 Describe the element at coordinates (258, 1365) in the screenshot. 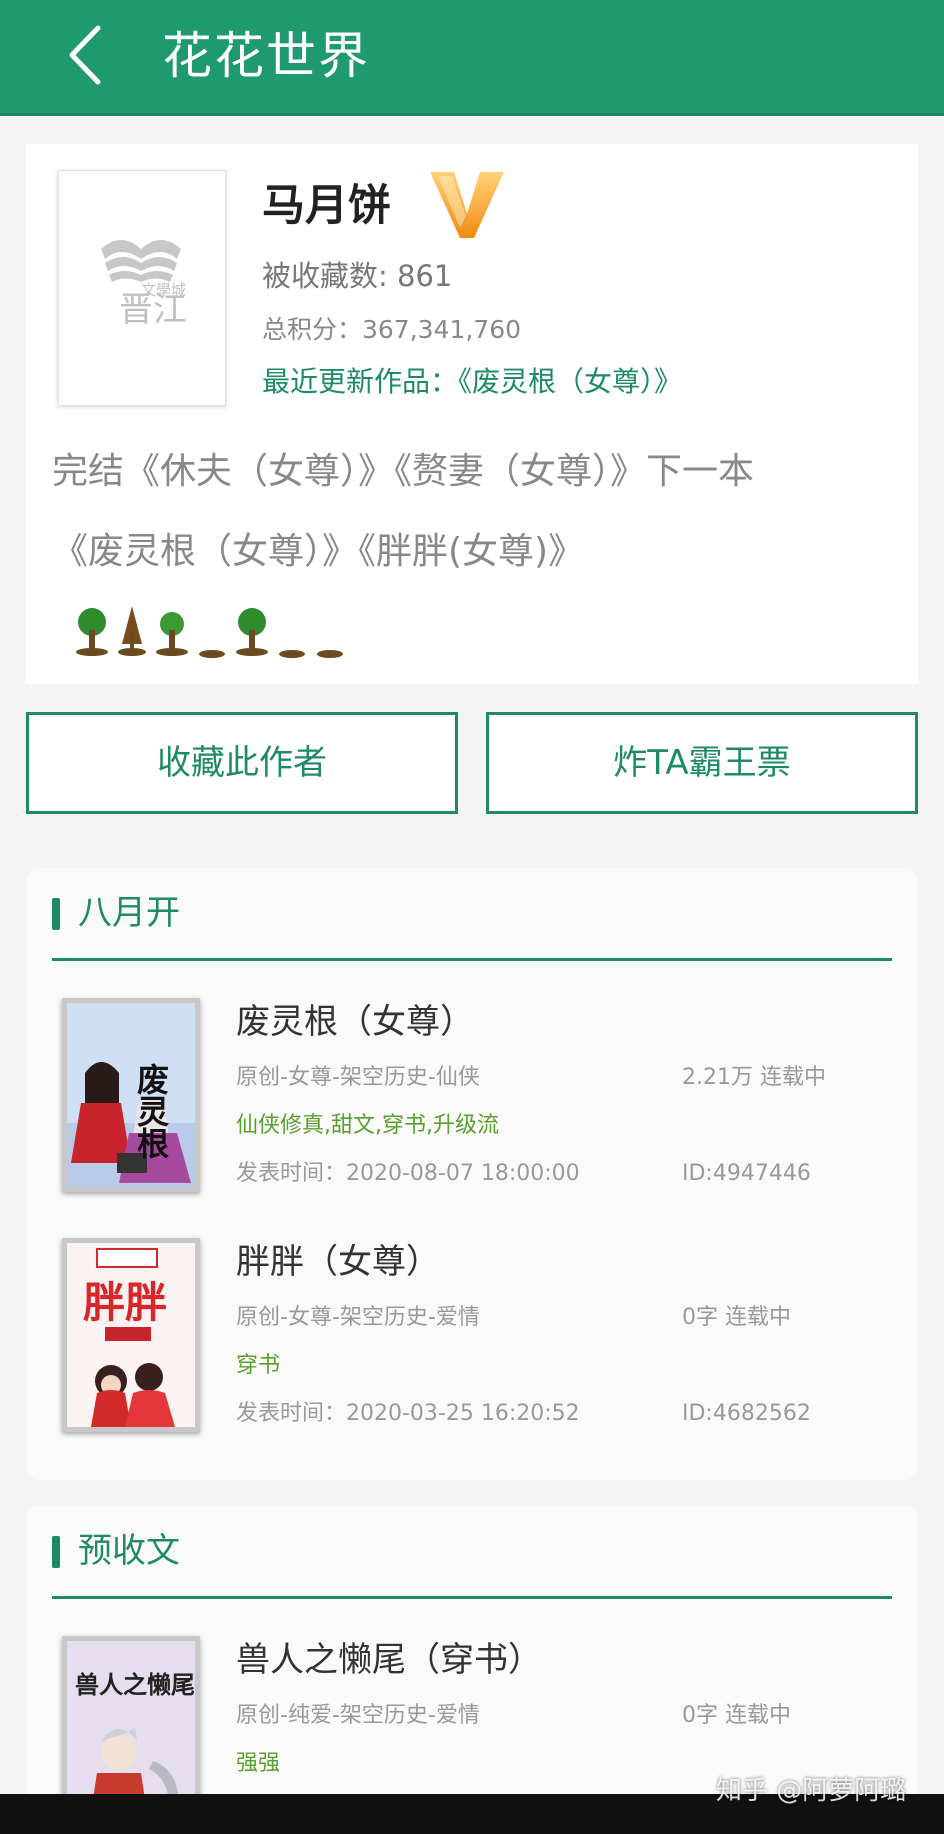

I see `book-tags: 穿书` at that location.